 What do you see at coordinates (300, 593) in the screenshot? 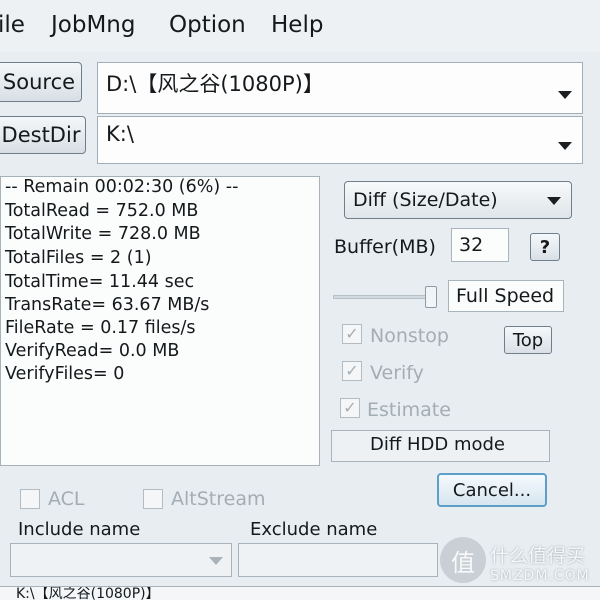
I see `status-bar: K:\【风之谷(1080P)】` at bounding box center [300, 593].